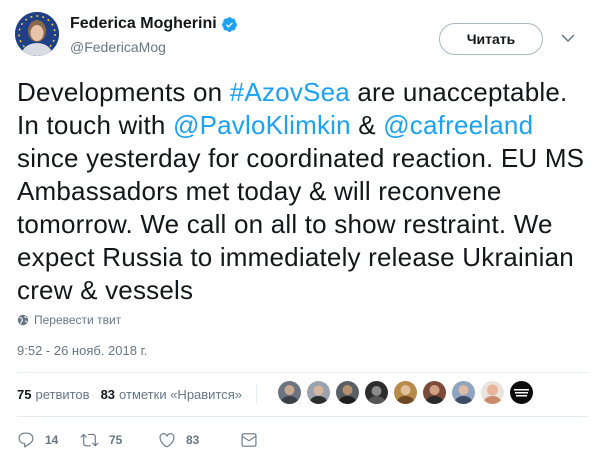 This screenshot has height=458, width=603. Describe the element at coordinates (108, 394) in the screenshot. I see `likes-stat-count: 83` at that location.